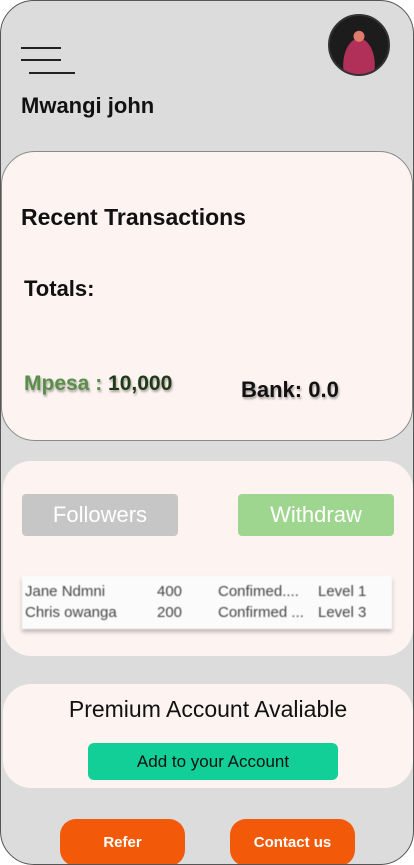  Describe the element at coordinates (65, 591) in the screenshot. I see `tx-name: Jane Ndmni` at that location.